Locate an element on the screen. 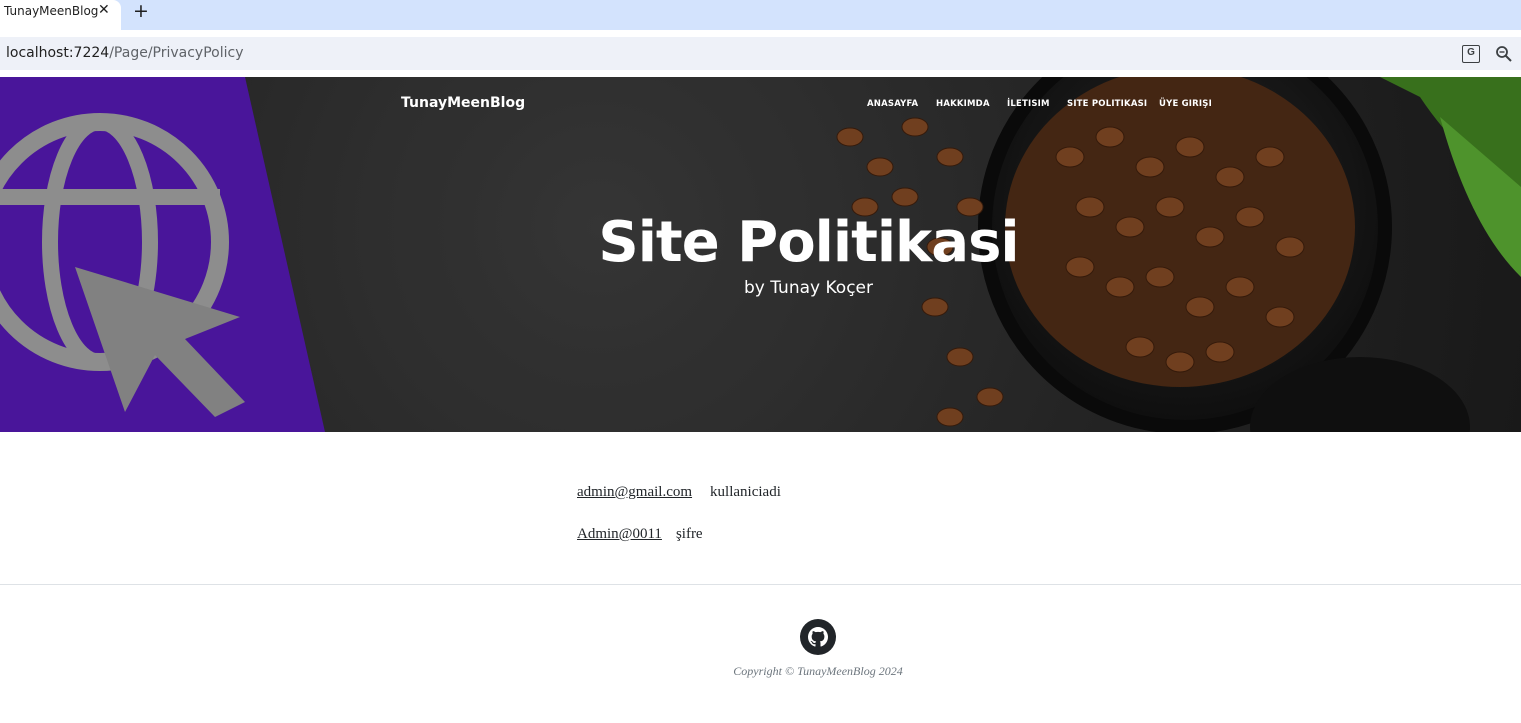 Image resolution: width=1521 pixels, height=723 pixels. content-row: Admin@0011 şifre is located at coordinates (640, 534).